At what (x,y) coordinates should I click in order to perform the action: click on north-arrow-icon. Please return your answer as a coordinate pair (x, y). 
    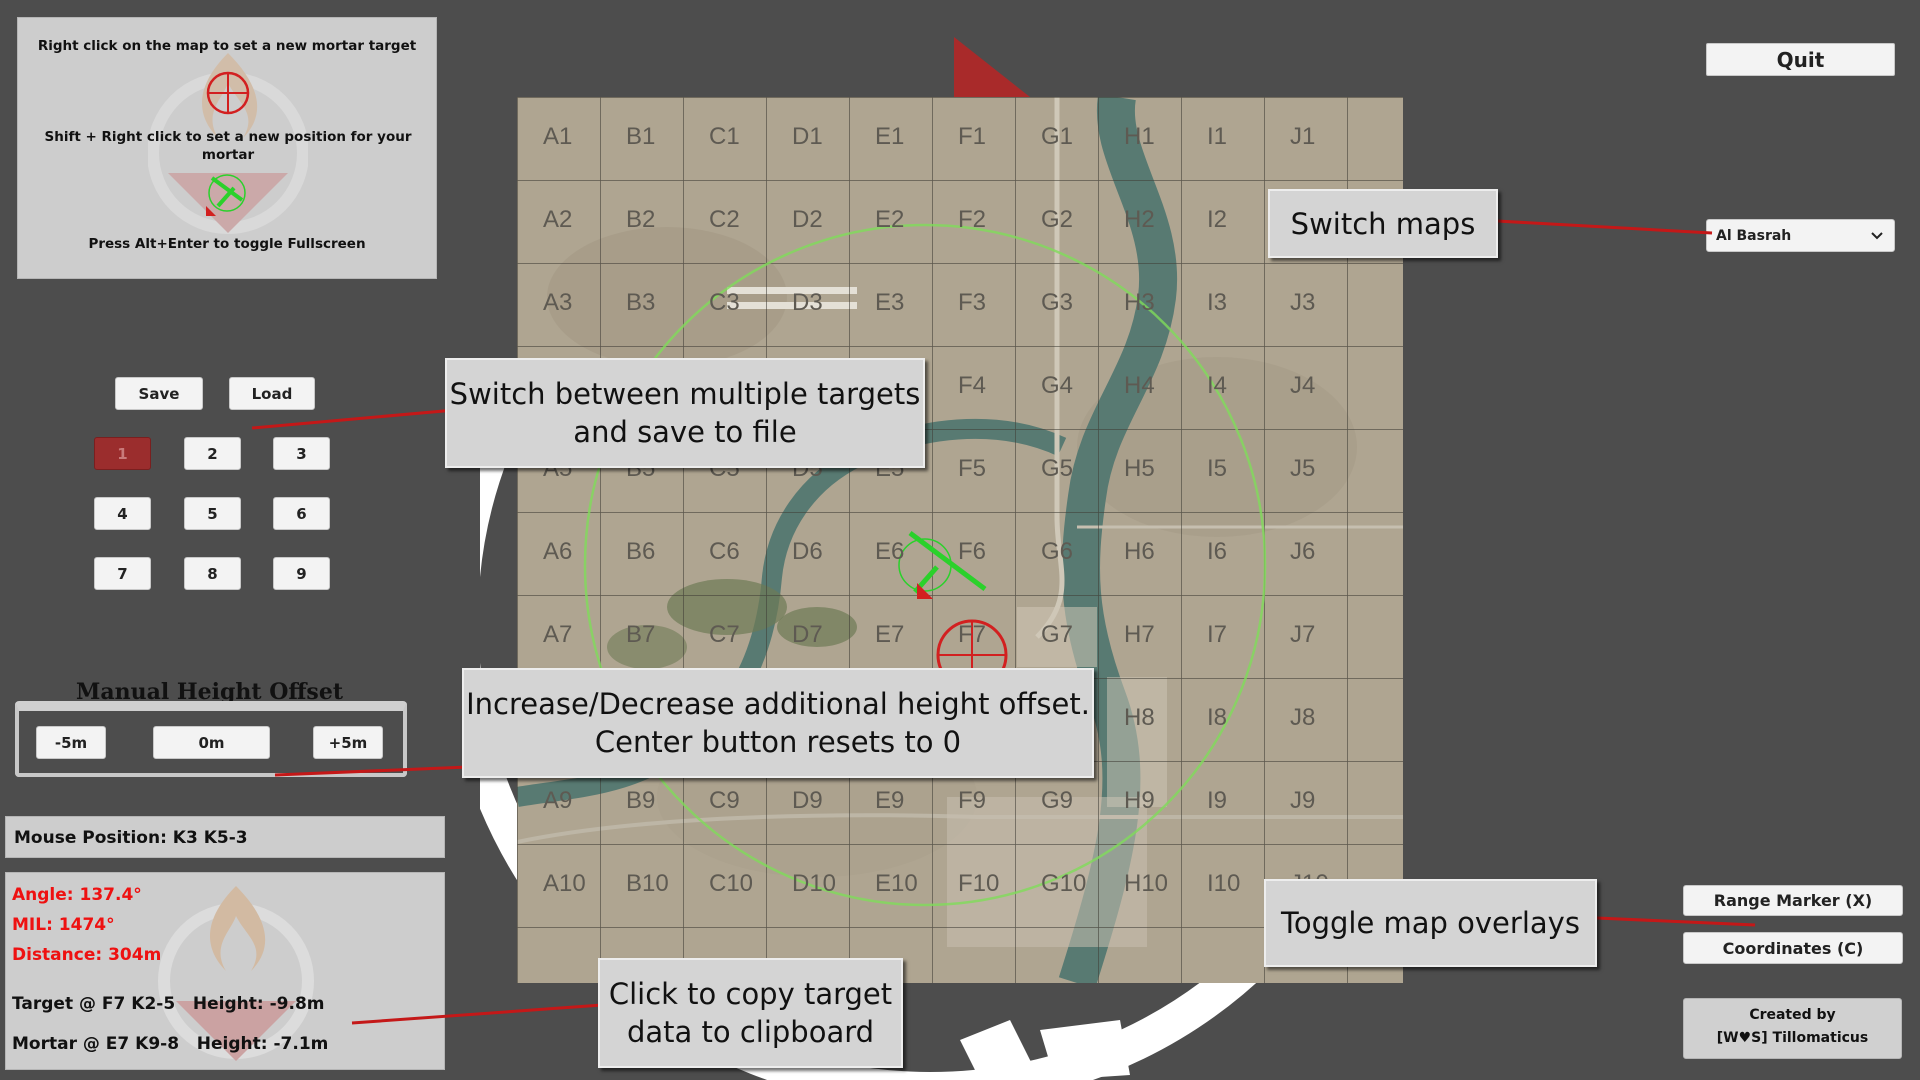
    Looking at the image, I should click on (992, 67).